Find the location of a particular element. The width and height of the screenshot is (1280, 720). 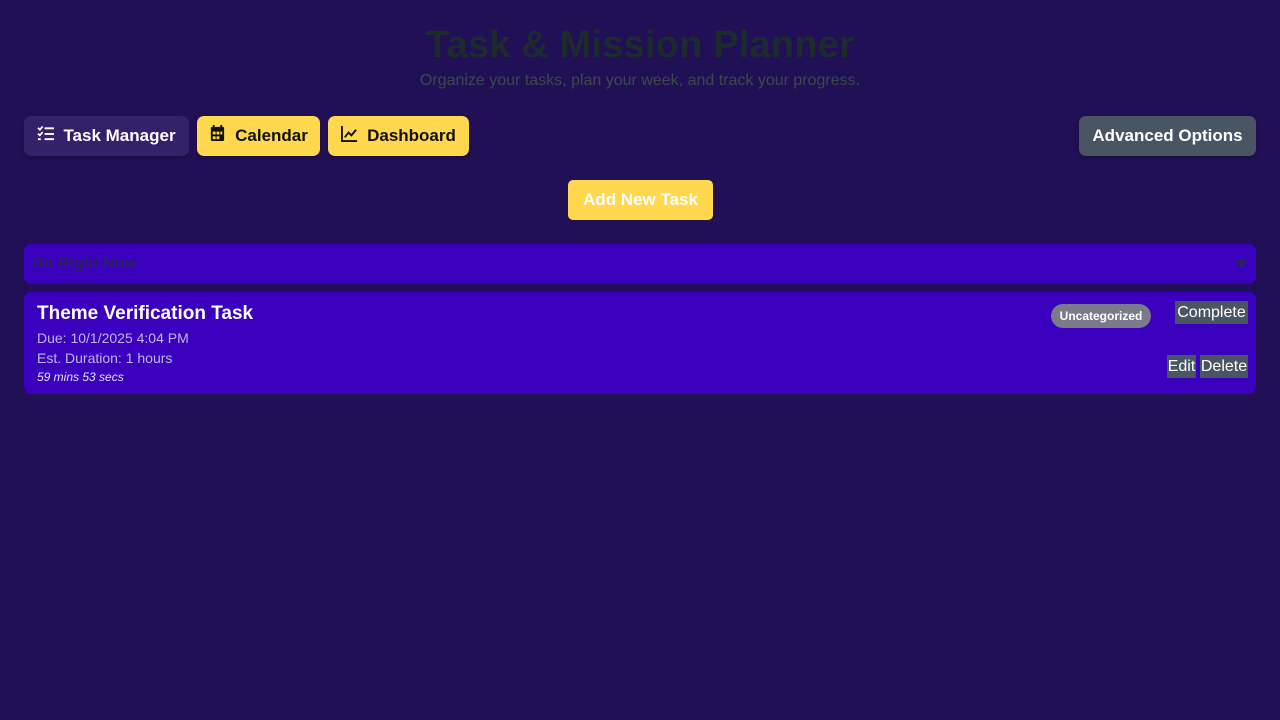

calendar-icon is located at coordinates (217, 136).